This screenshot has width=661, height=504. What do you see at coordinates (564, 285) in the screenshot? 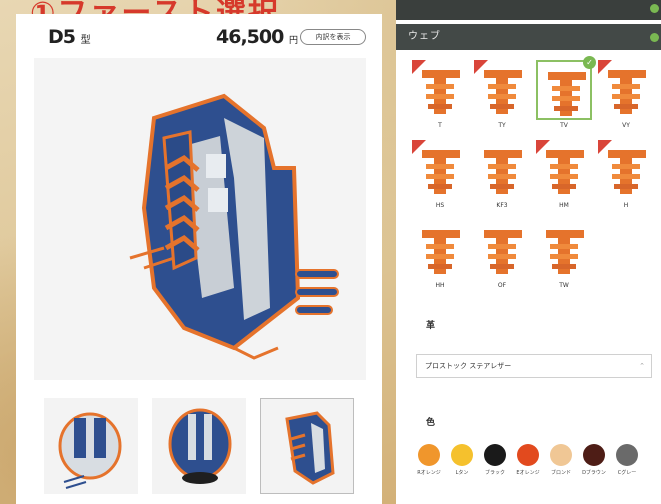
I see `web-option-label: TW` at bounding box center [564, 285].